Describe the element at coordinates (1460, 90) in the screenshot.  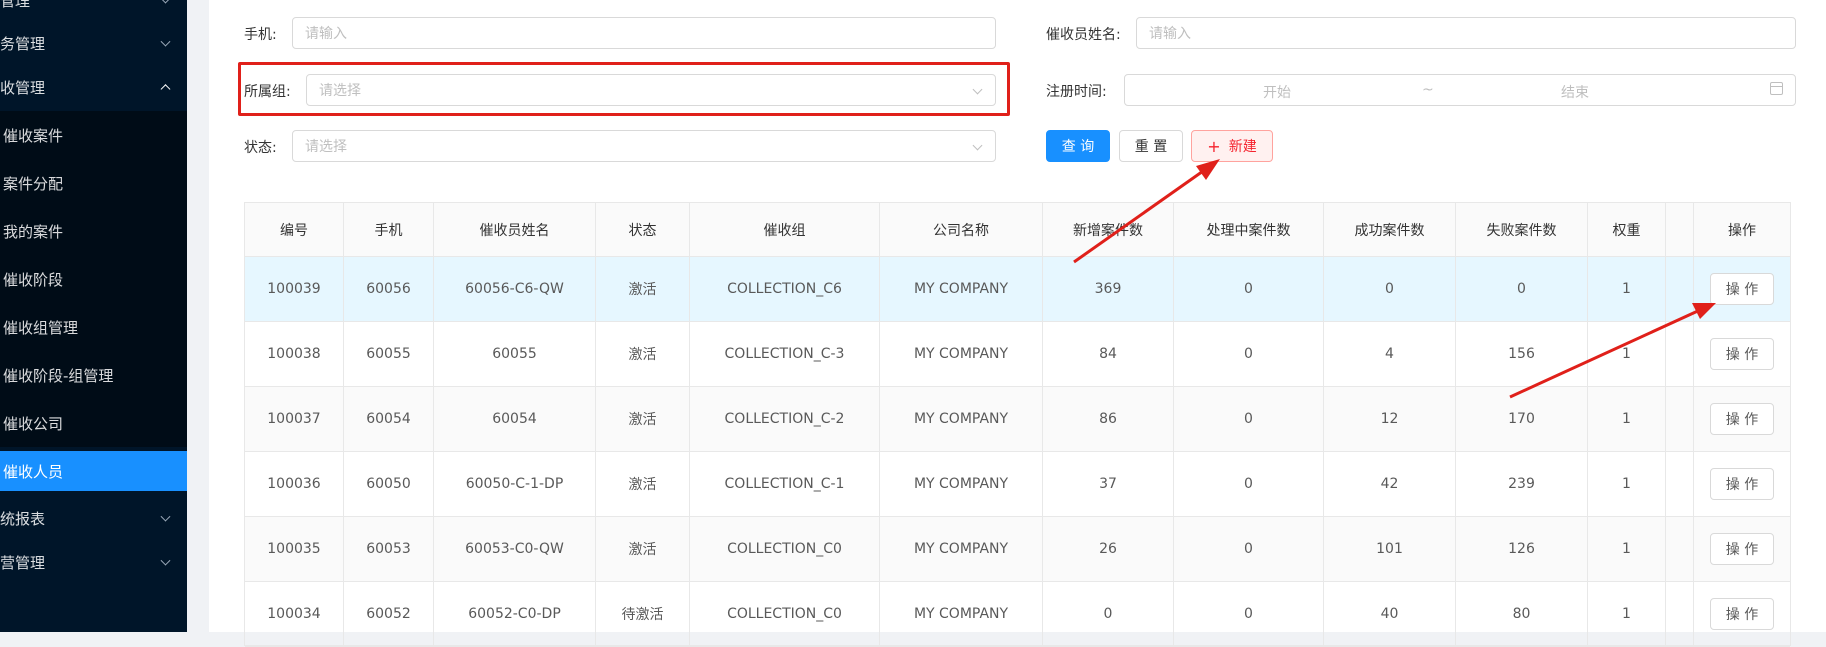
I see `reg-time-range-picker: 开始 ~ 结束` at that location.